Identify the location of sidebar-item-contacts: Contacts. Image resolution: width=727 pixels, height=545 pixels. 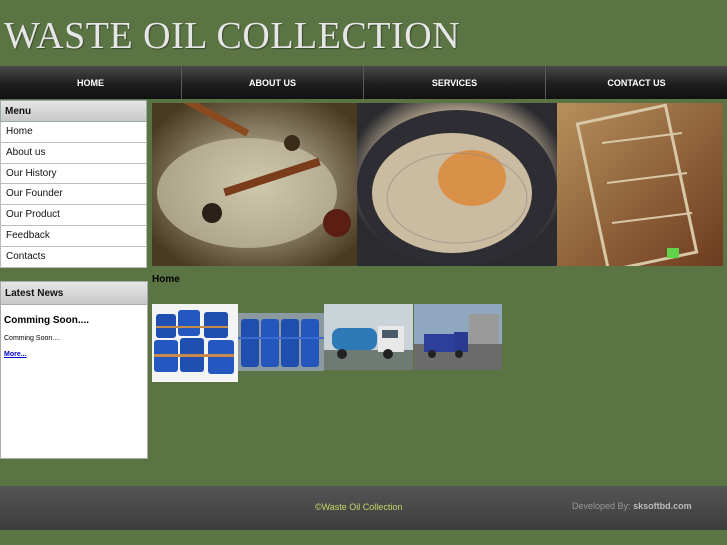
(73, 257).